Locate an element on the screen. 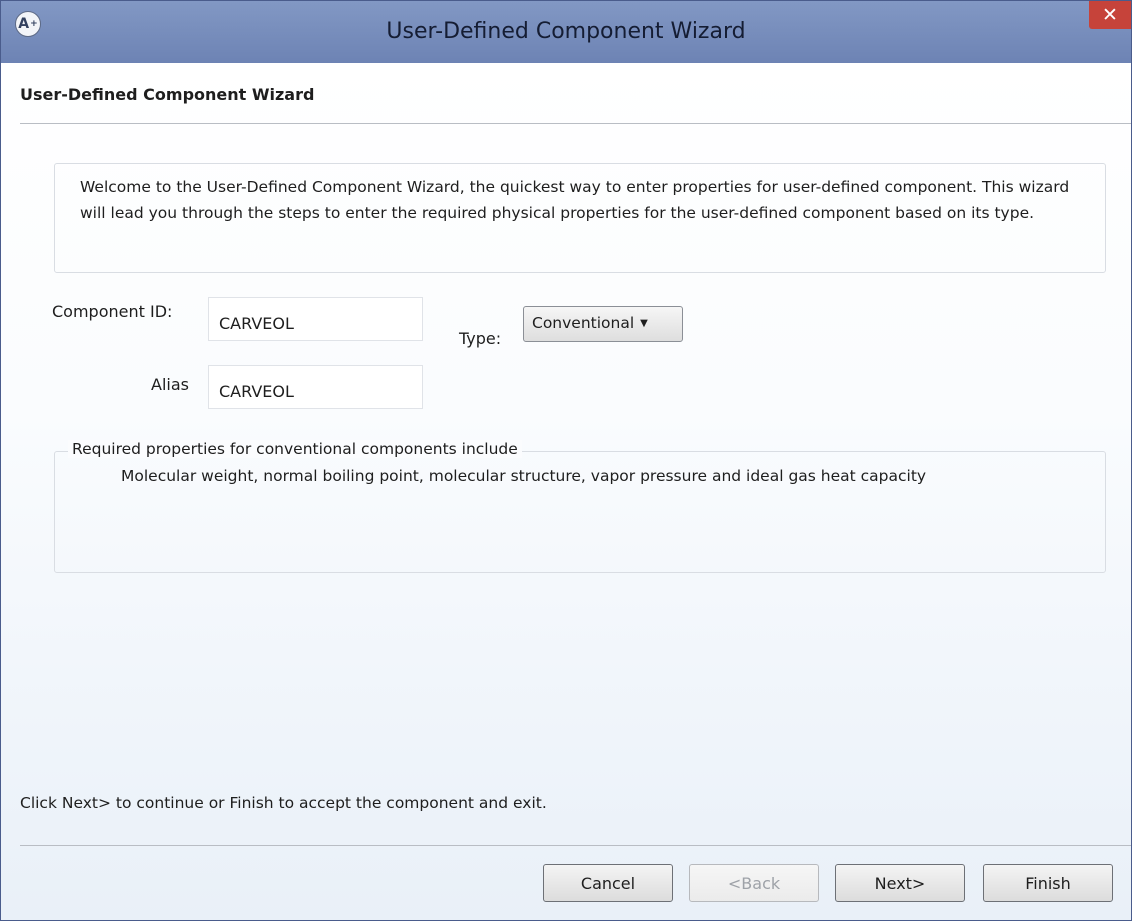 This screenshot has height=921, width=1132. component-id-label: Component ID: is located at coordinates (112, 311).